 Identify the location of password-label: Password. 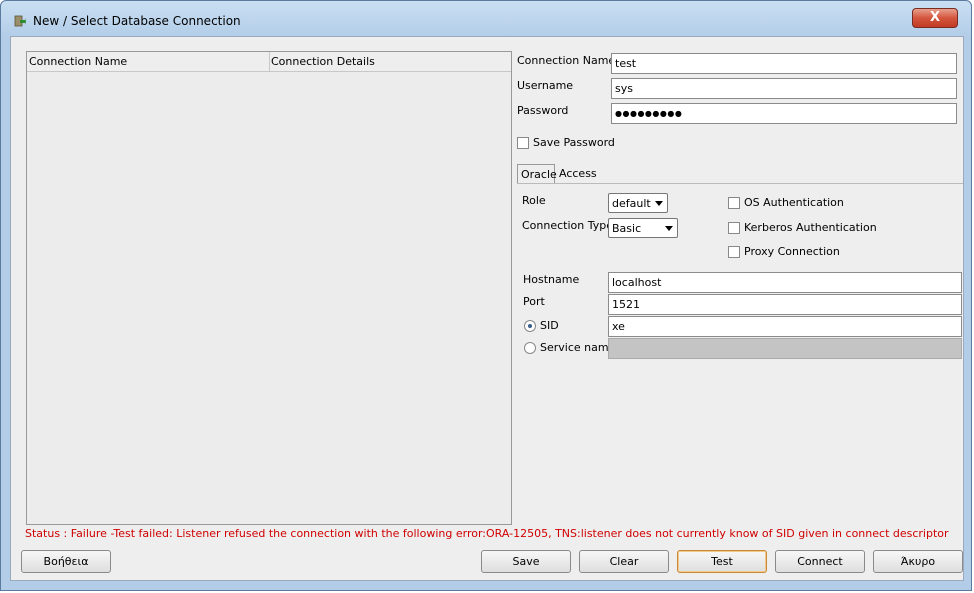
(543, 110).